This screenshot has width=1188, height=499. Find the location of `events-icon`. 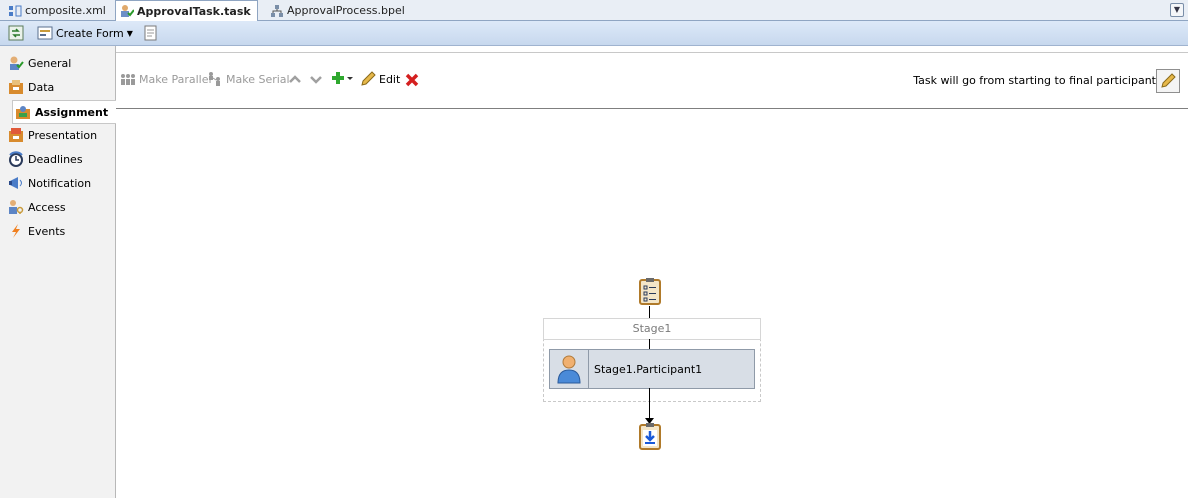

events-icon is located at coordinates (16, 231).